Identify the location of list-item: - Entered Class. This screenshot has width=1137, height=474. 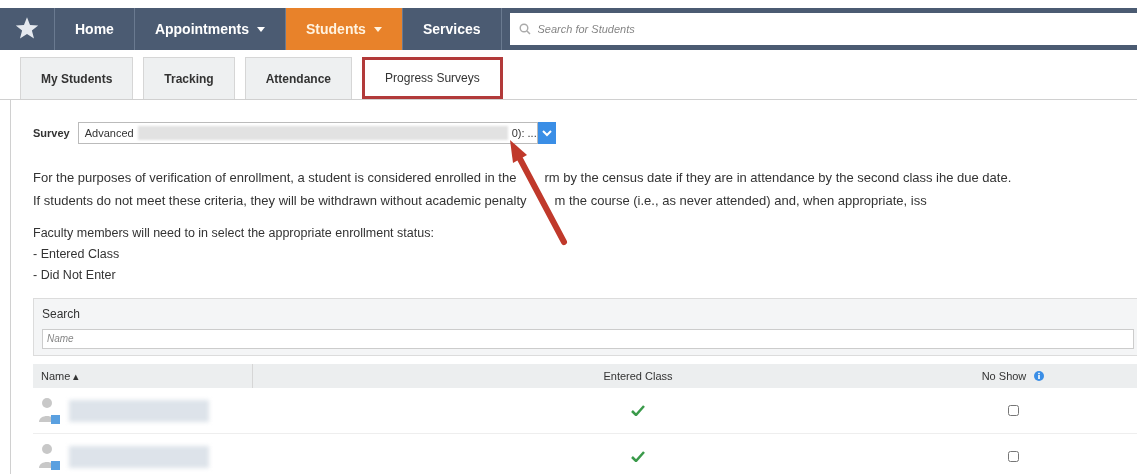
(77, 254).